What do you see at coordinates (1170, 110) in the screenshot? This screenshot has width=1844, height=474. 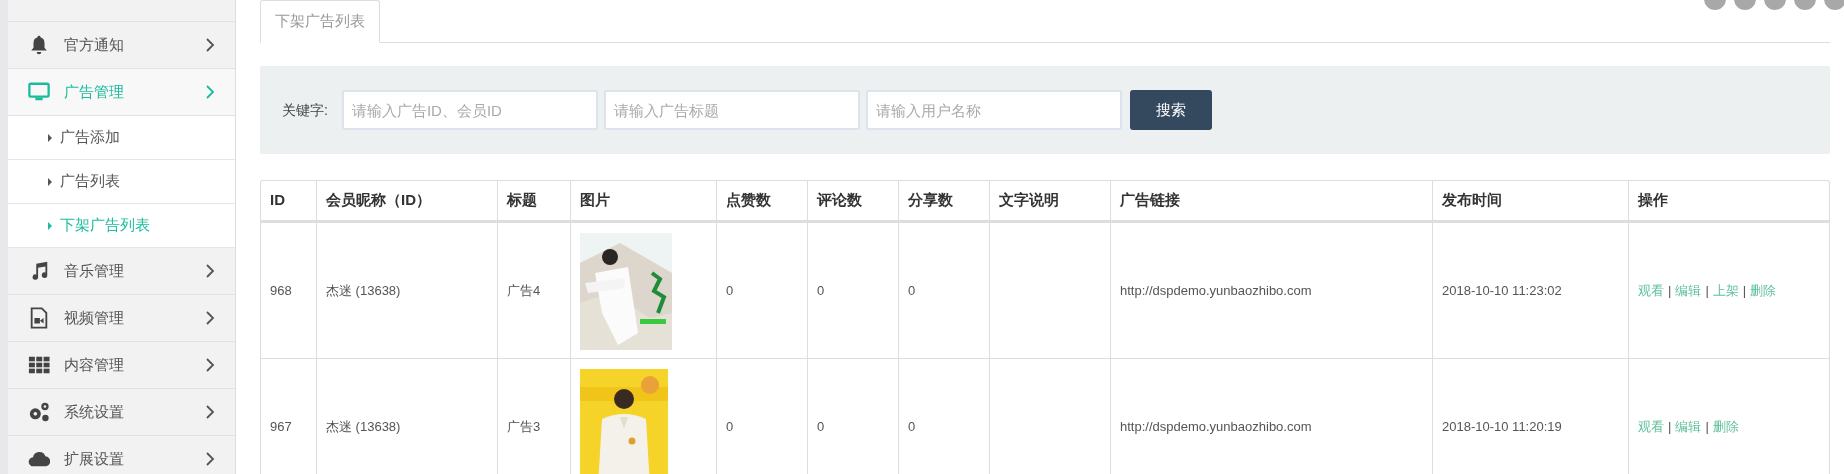 I see `search-button: 搜索` at bounding box center [1170, 110].